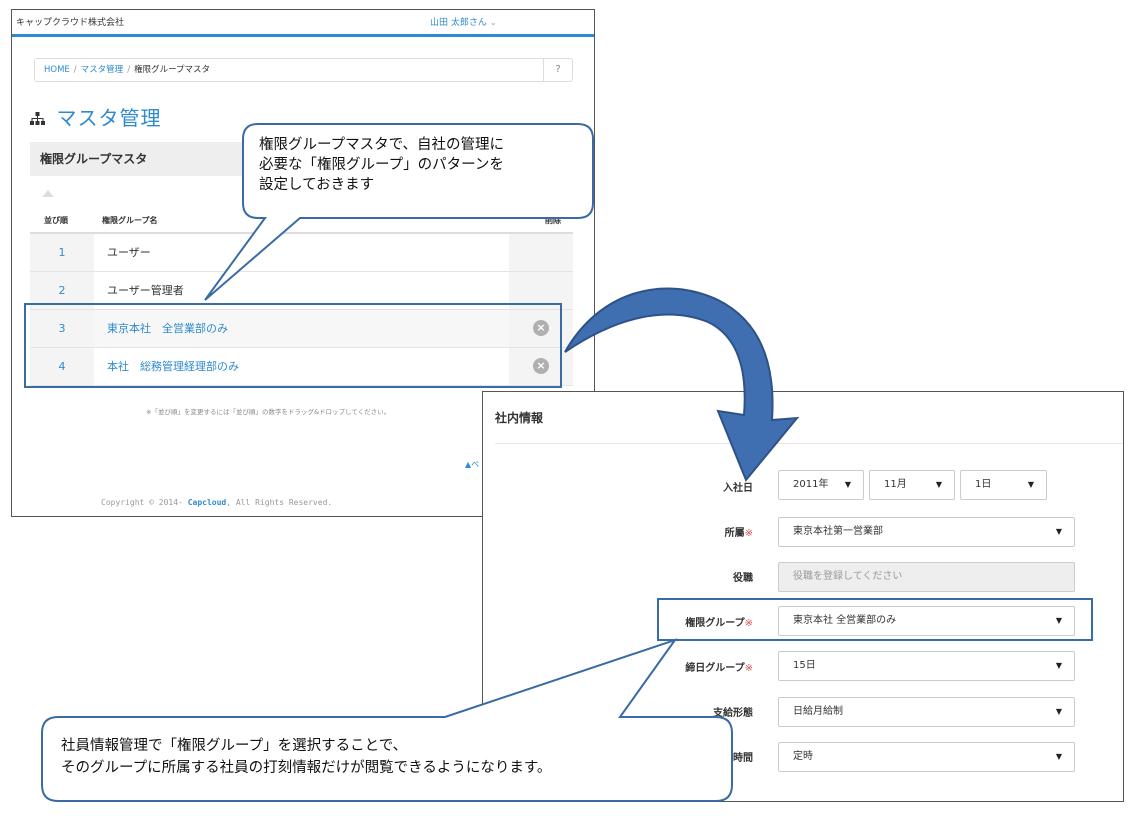 Image resolution: width=1146 pixels, height=816 pixels. Describe the element at coordinates (129, 252) in the screenshot. I see `group-name: ユーザー` at that location.